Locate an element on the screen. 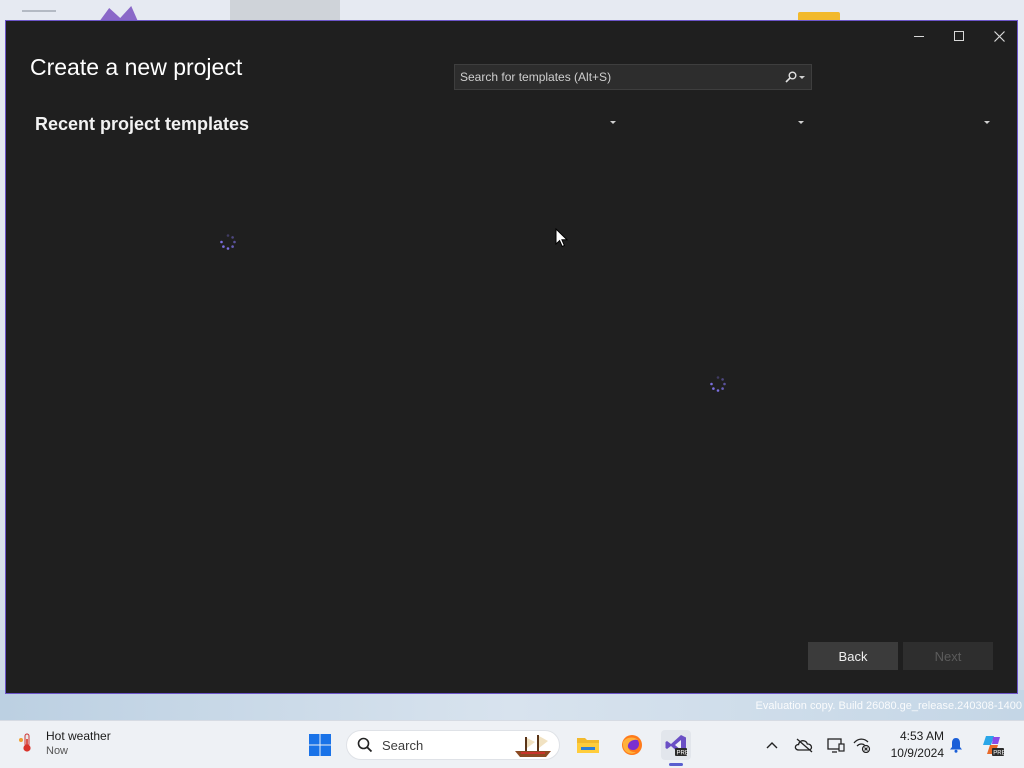  start-button is located at coordinates (320, 745).